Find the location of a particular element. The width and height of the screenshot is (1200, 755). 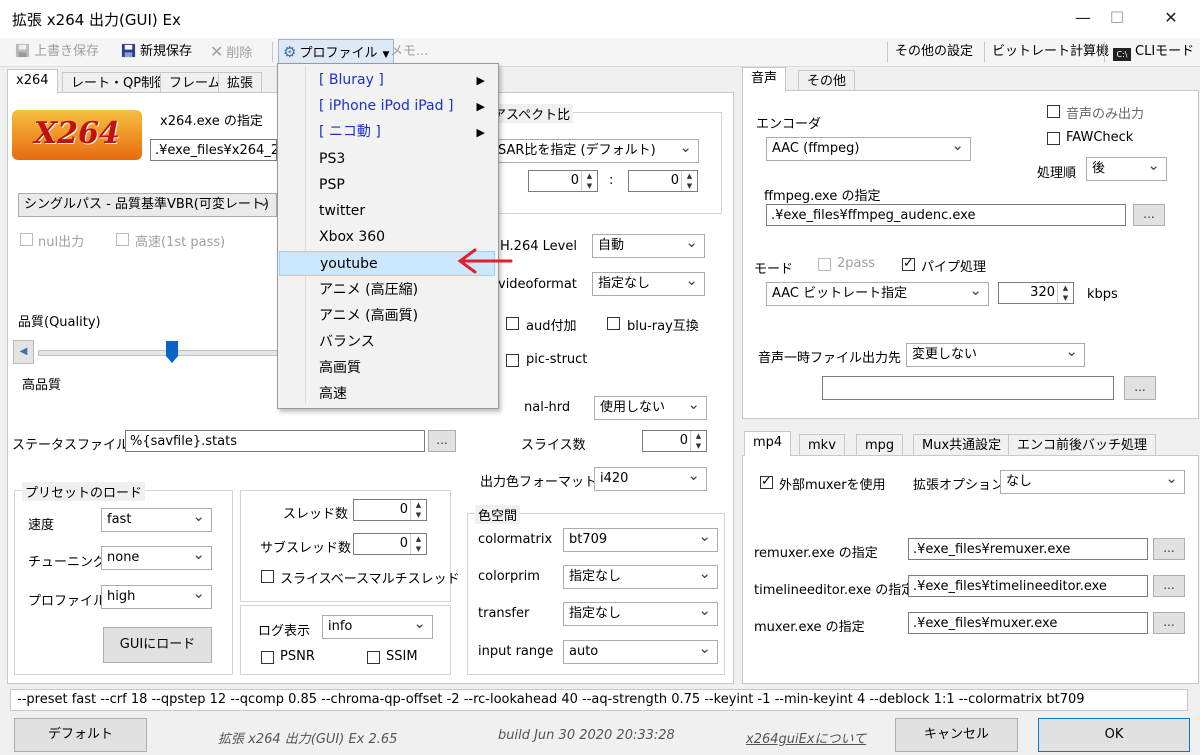

transfer-select: 指定なし is located at coordinates (640, 614).